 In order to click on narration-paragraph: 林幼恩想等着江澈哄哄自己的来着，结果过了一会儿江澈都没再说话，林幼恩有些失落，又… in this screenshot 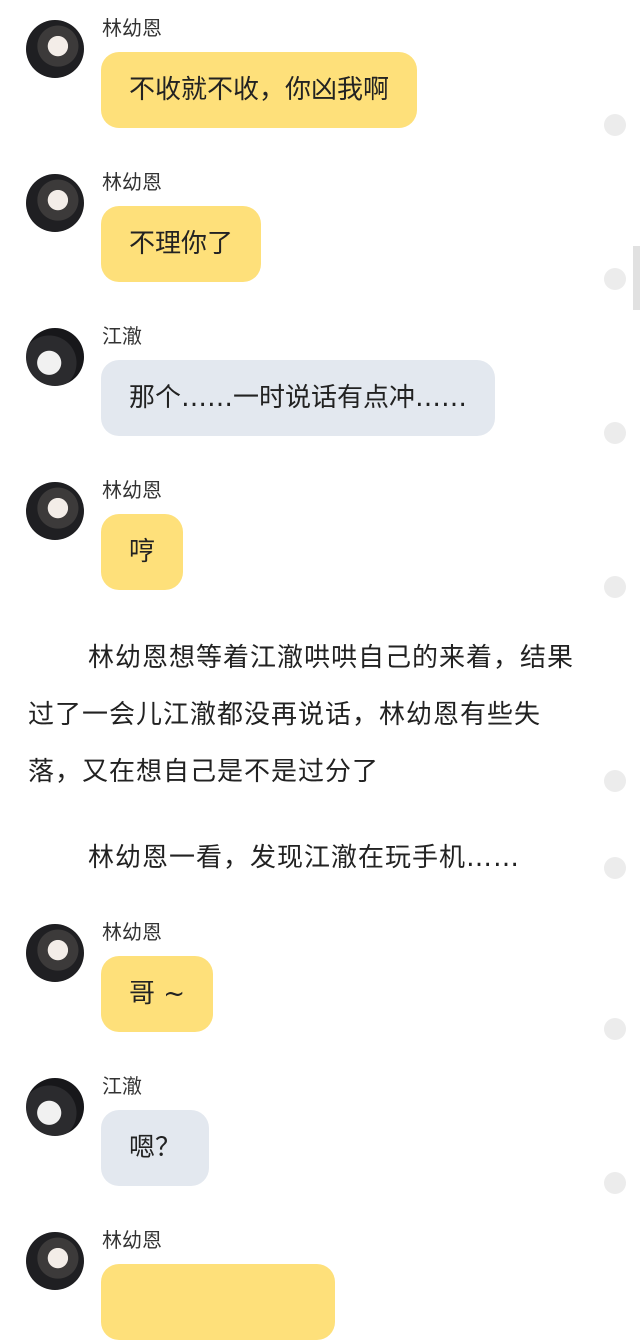, I will do `click(301, 715)`.